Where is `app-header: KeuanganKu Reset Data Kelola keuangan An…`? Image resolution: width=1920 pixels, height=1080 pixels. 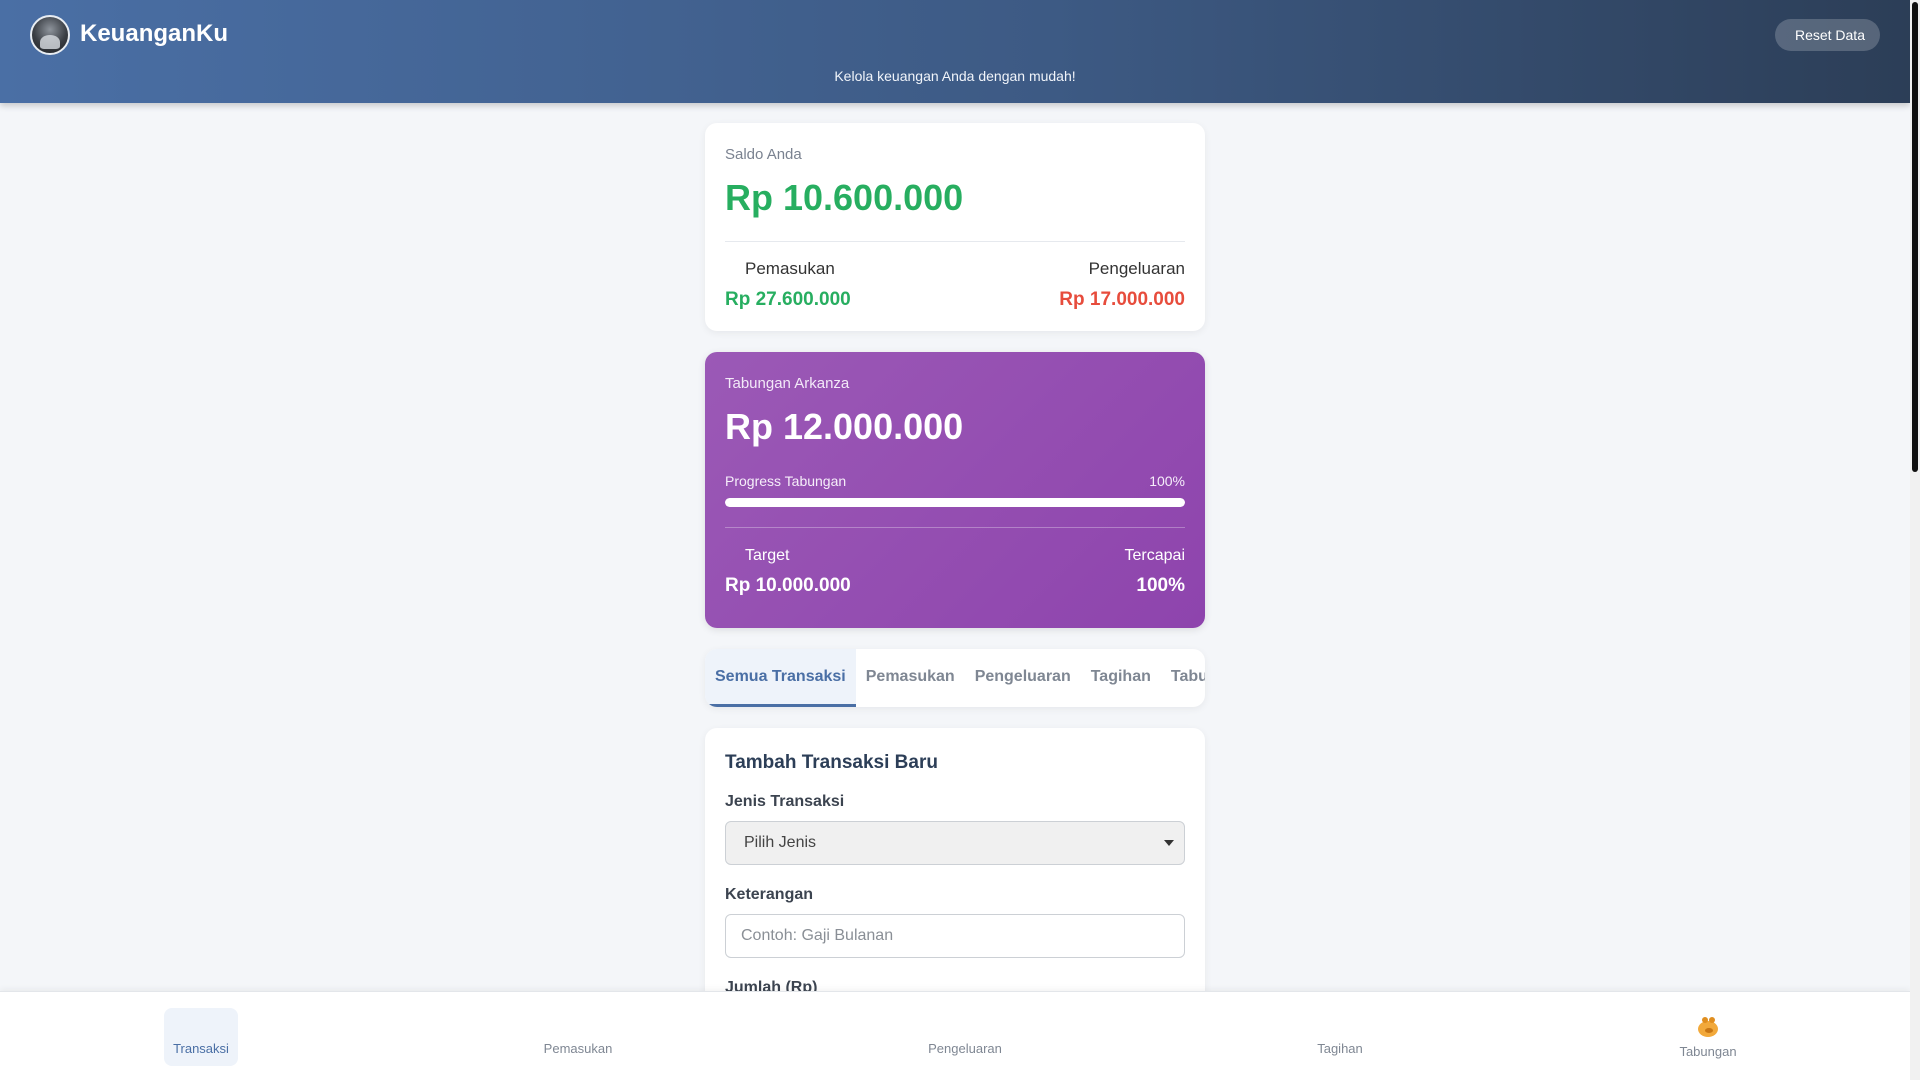
app-header: KeuanganKu Reset Data Kelola keuangan An… is located at coordinates (955, 51).